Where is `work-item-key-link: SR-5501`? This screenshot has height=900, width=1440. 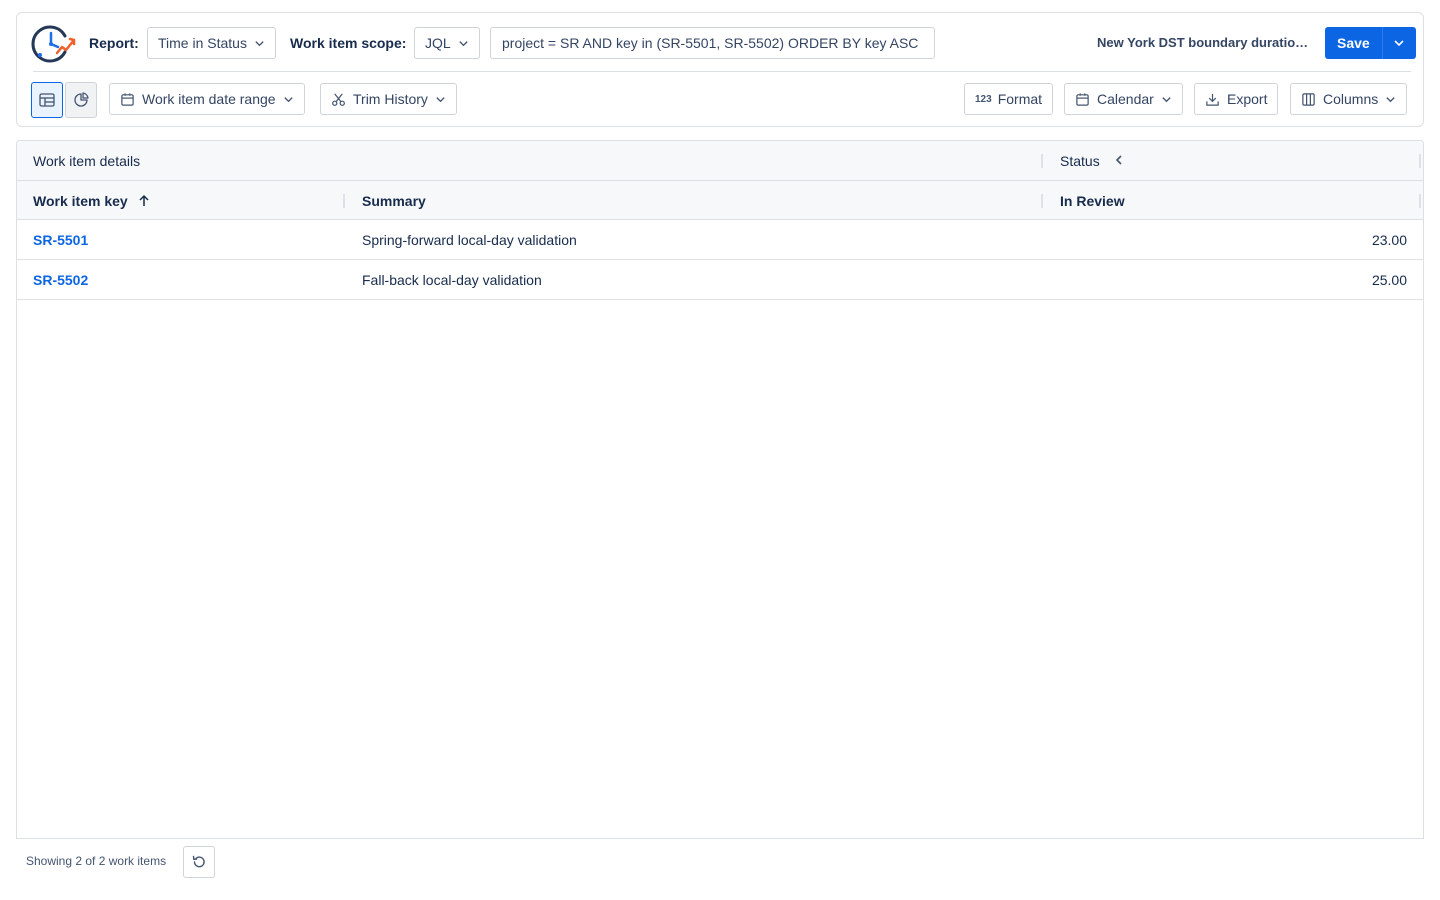
work-item-key-link: SR-5501 is located at coordinates (60, 240).